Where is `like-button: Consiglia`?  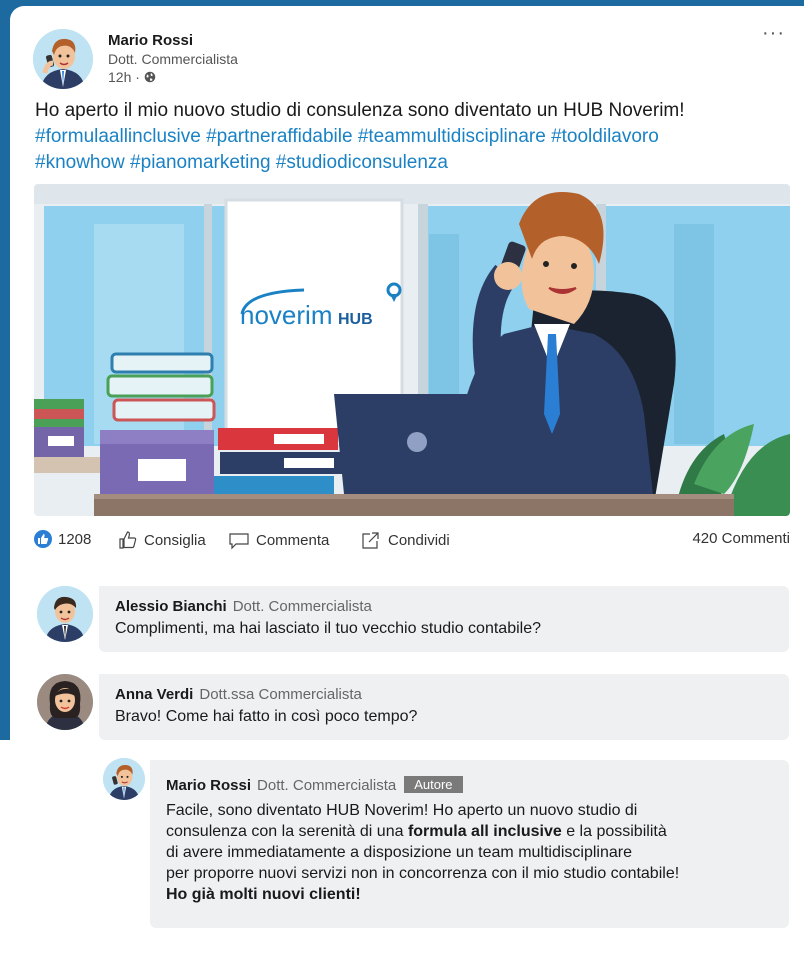 like-button: Consiglia is located at coordinates (162, 540).